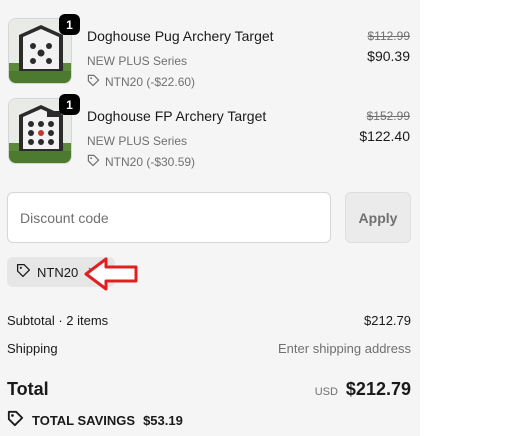  Describe the element at coordinates (326, 392) in the screenshot. I see `currency-code: USD` at that location.